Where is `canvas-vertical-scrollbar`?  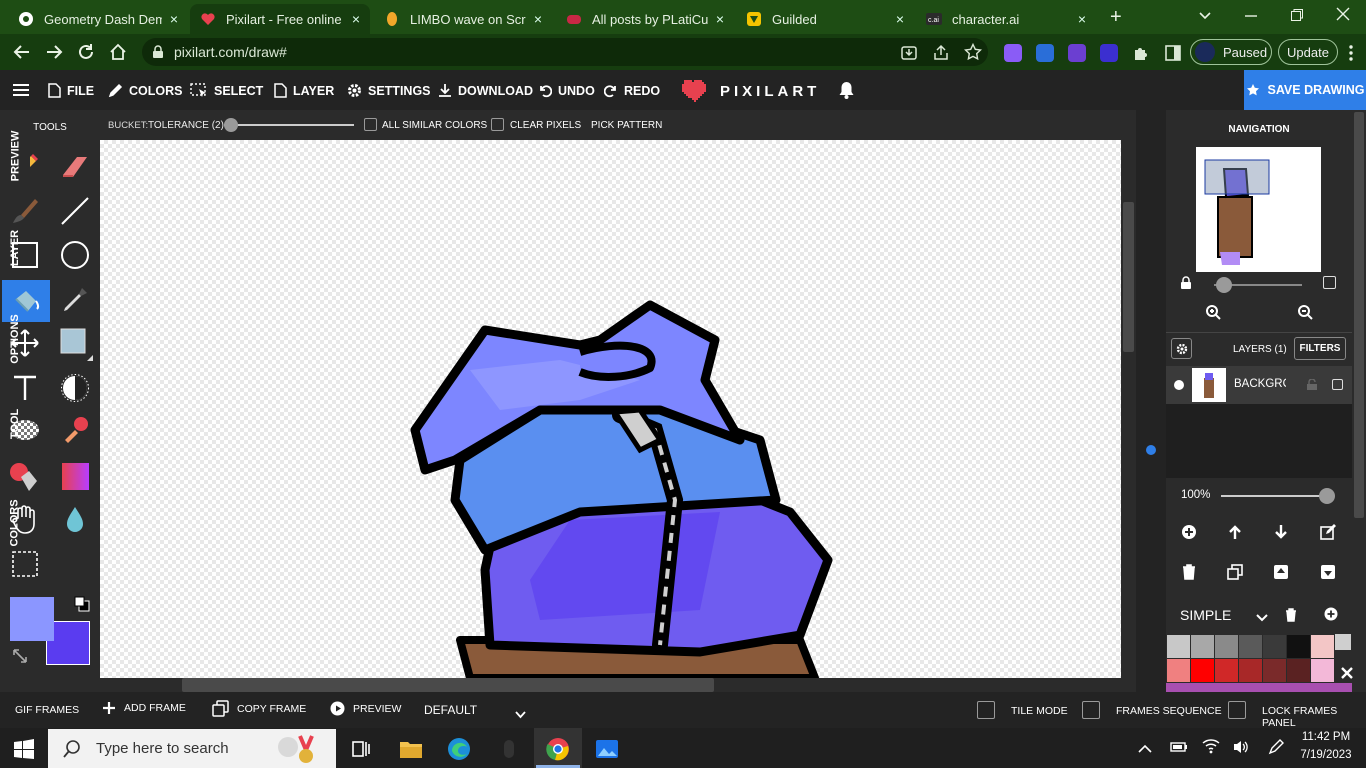
canvas-vertical-scrollbar is located at coordinates (1128, 409).